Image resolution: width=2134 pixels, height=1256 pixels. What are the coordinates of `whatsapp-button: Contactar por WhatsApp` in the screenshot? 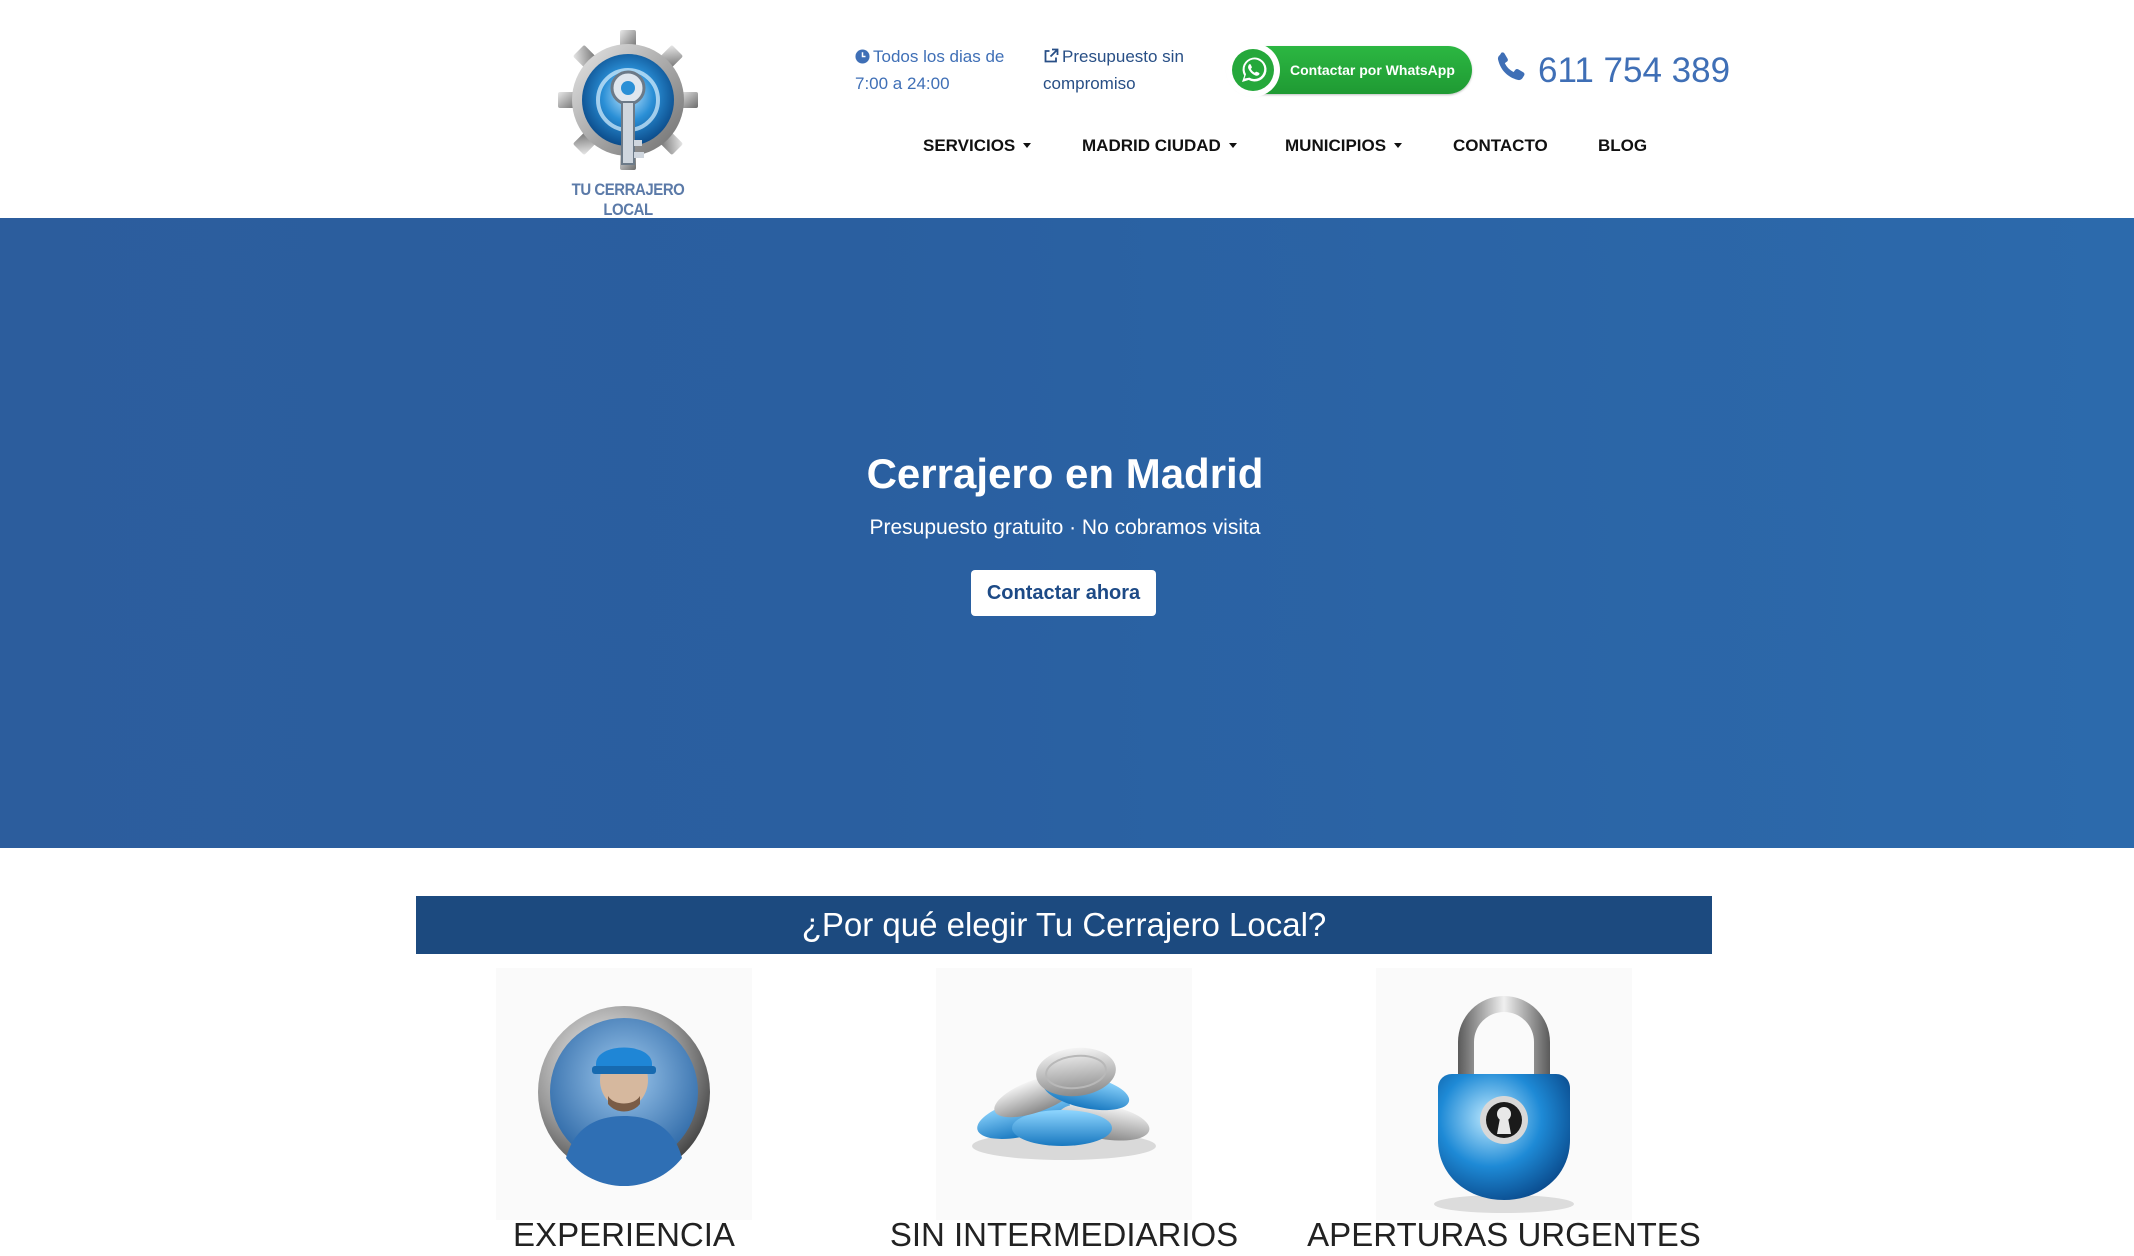 It's located at (1349, 70).